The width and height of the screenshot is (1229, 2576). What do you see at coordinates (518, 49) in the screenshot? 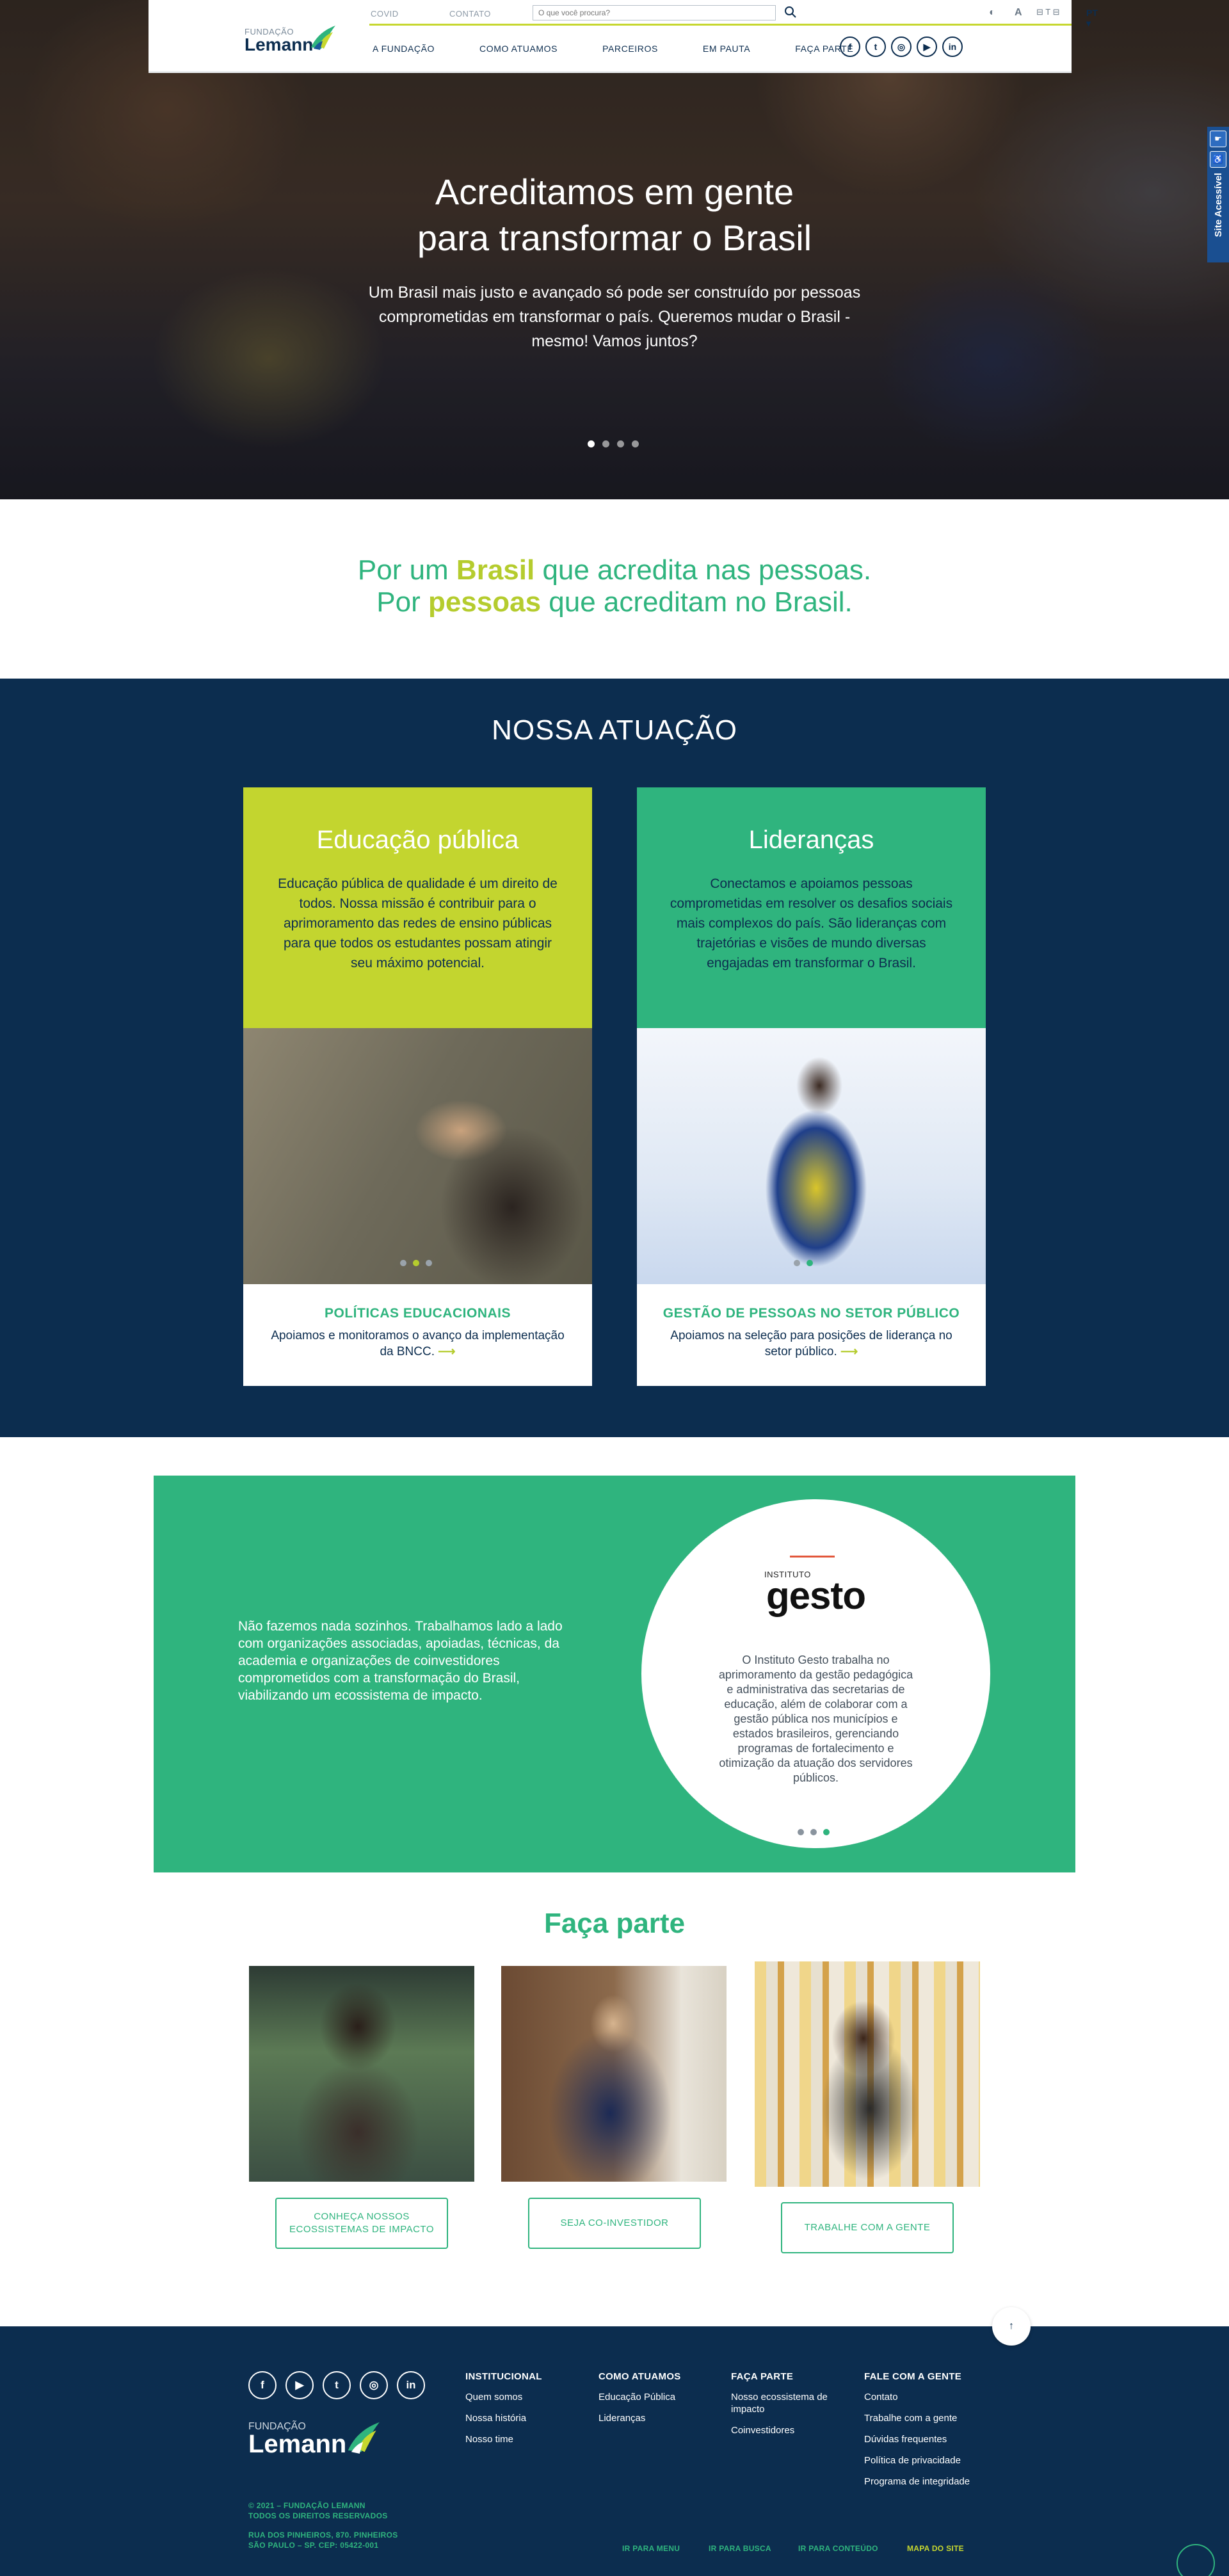
I see `nav-como-atuamos: COMO ATUAMOS` at bounding box center [518, 49].